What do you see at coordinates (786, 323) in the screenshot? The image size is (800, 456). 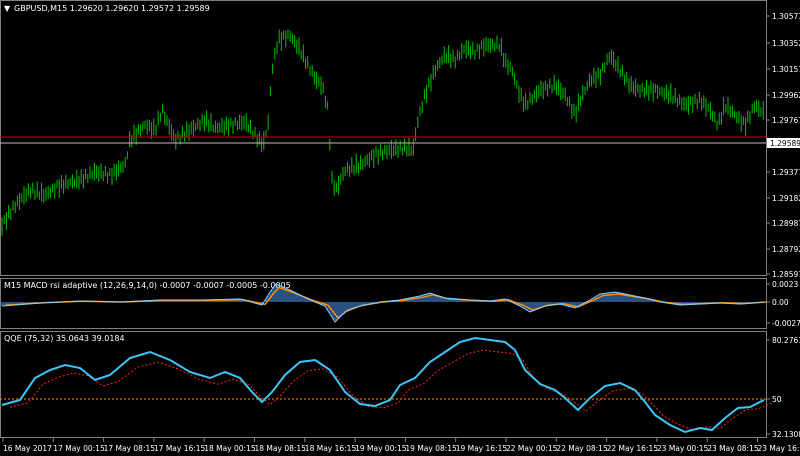 I see `macd-y-tick-label: -0.0027` at bounding box center [786, 323].